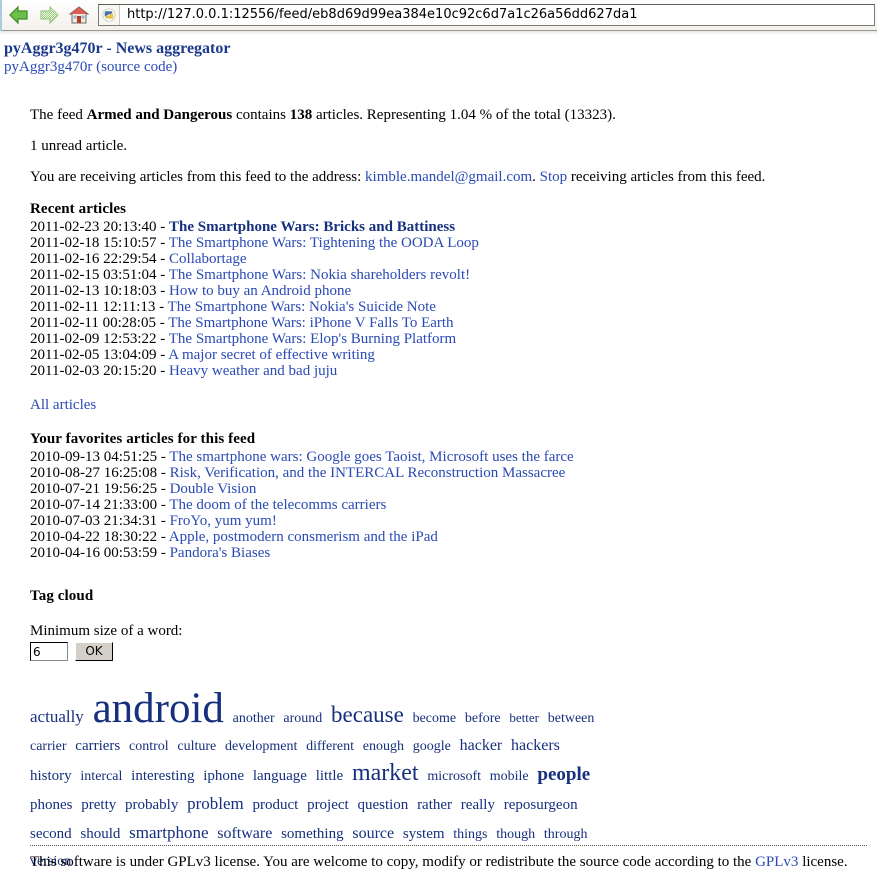 The image size is (877, 875). What do you see at coordinates (515, 834) in the screenshot?
I see `tag-cloud-word: though` at bounding box center [515, 834].